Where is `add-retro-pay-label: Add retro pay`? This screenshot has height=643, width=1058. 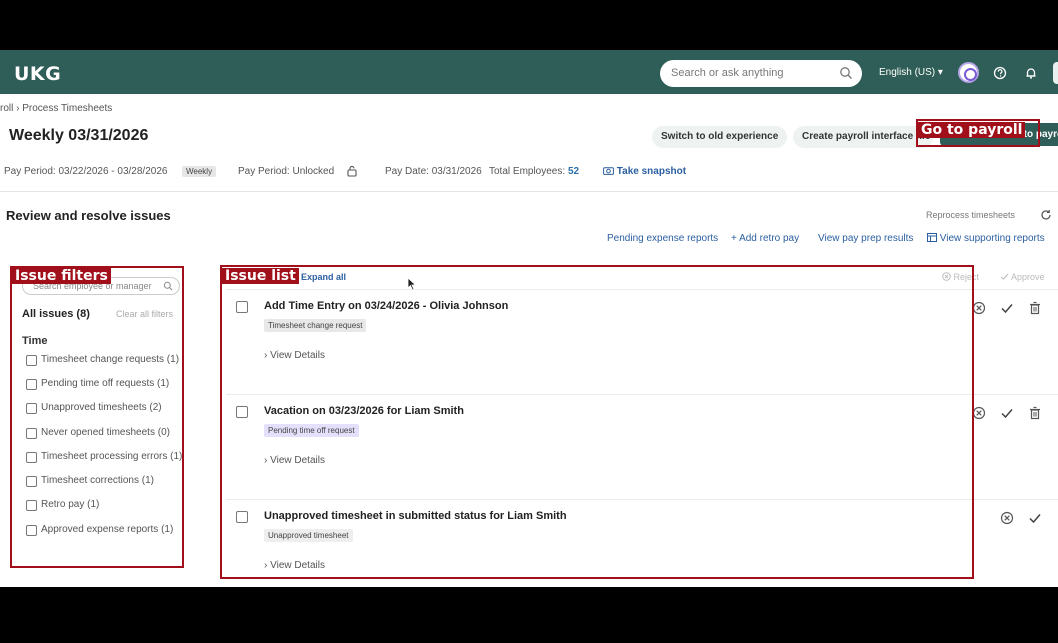
add-retro-pay-label: Add retro pay is located at coordinates (769, 238).